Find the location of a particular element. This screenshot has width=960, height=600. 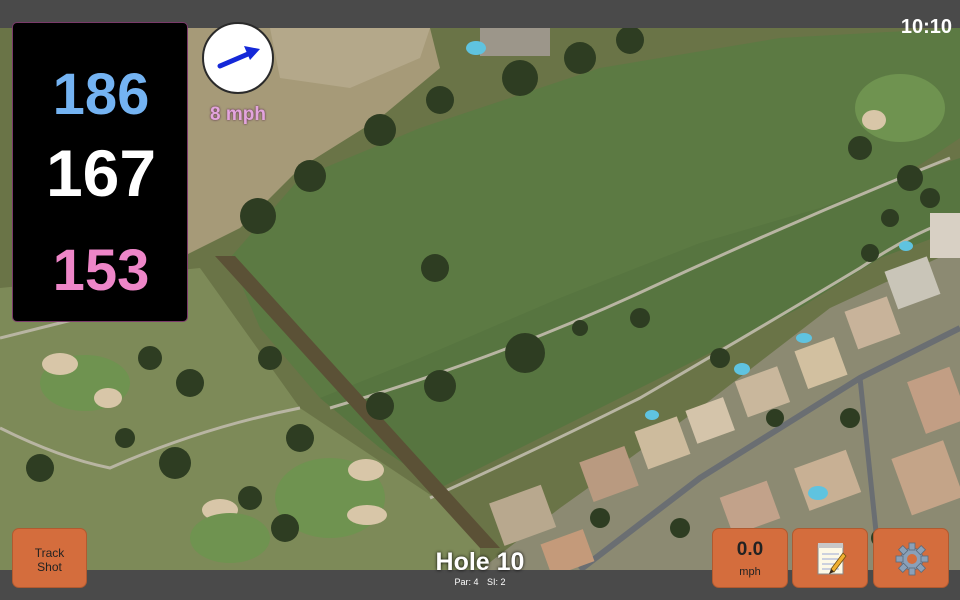

gear-icon is located at coordinates (912, 559).